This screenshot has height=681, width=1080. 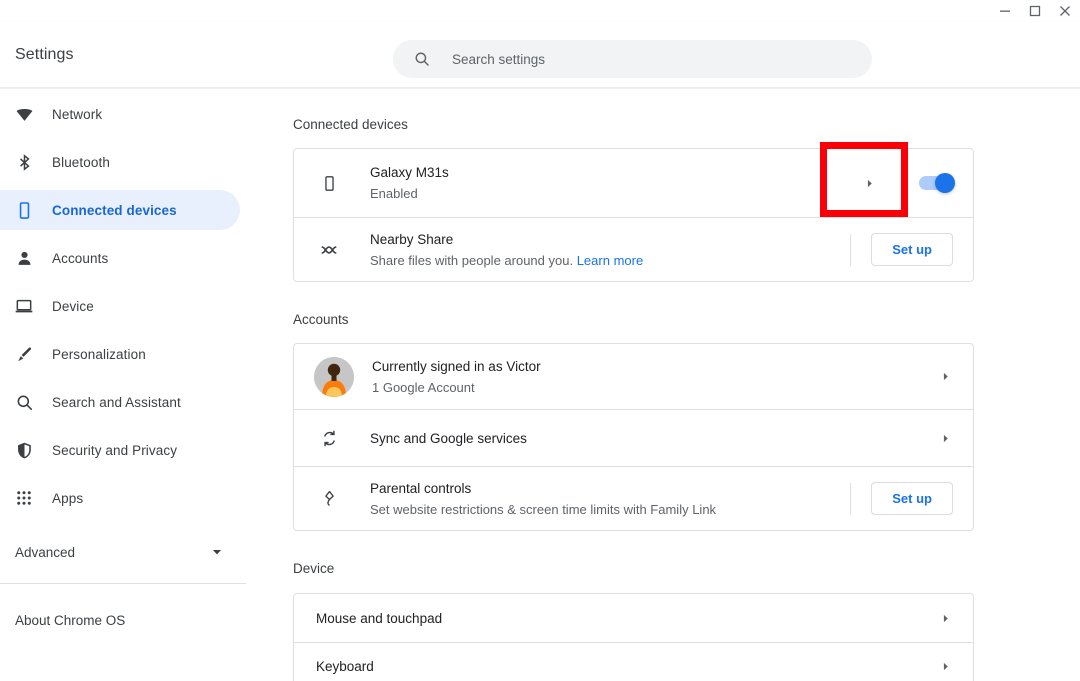 I want to click on sidebar-item-accounts: Accounts, so click(x=123, y=258).